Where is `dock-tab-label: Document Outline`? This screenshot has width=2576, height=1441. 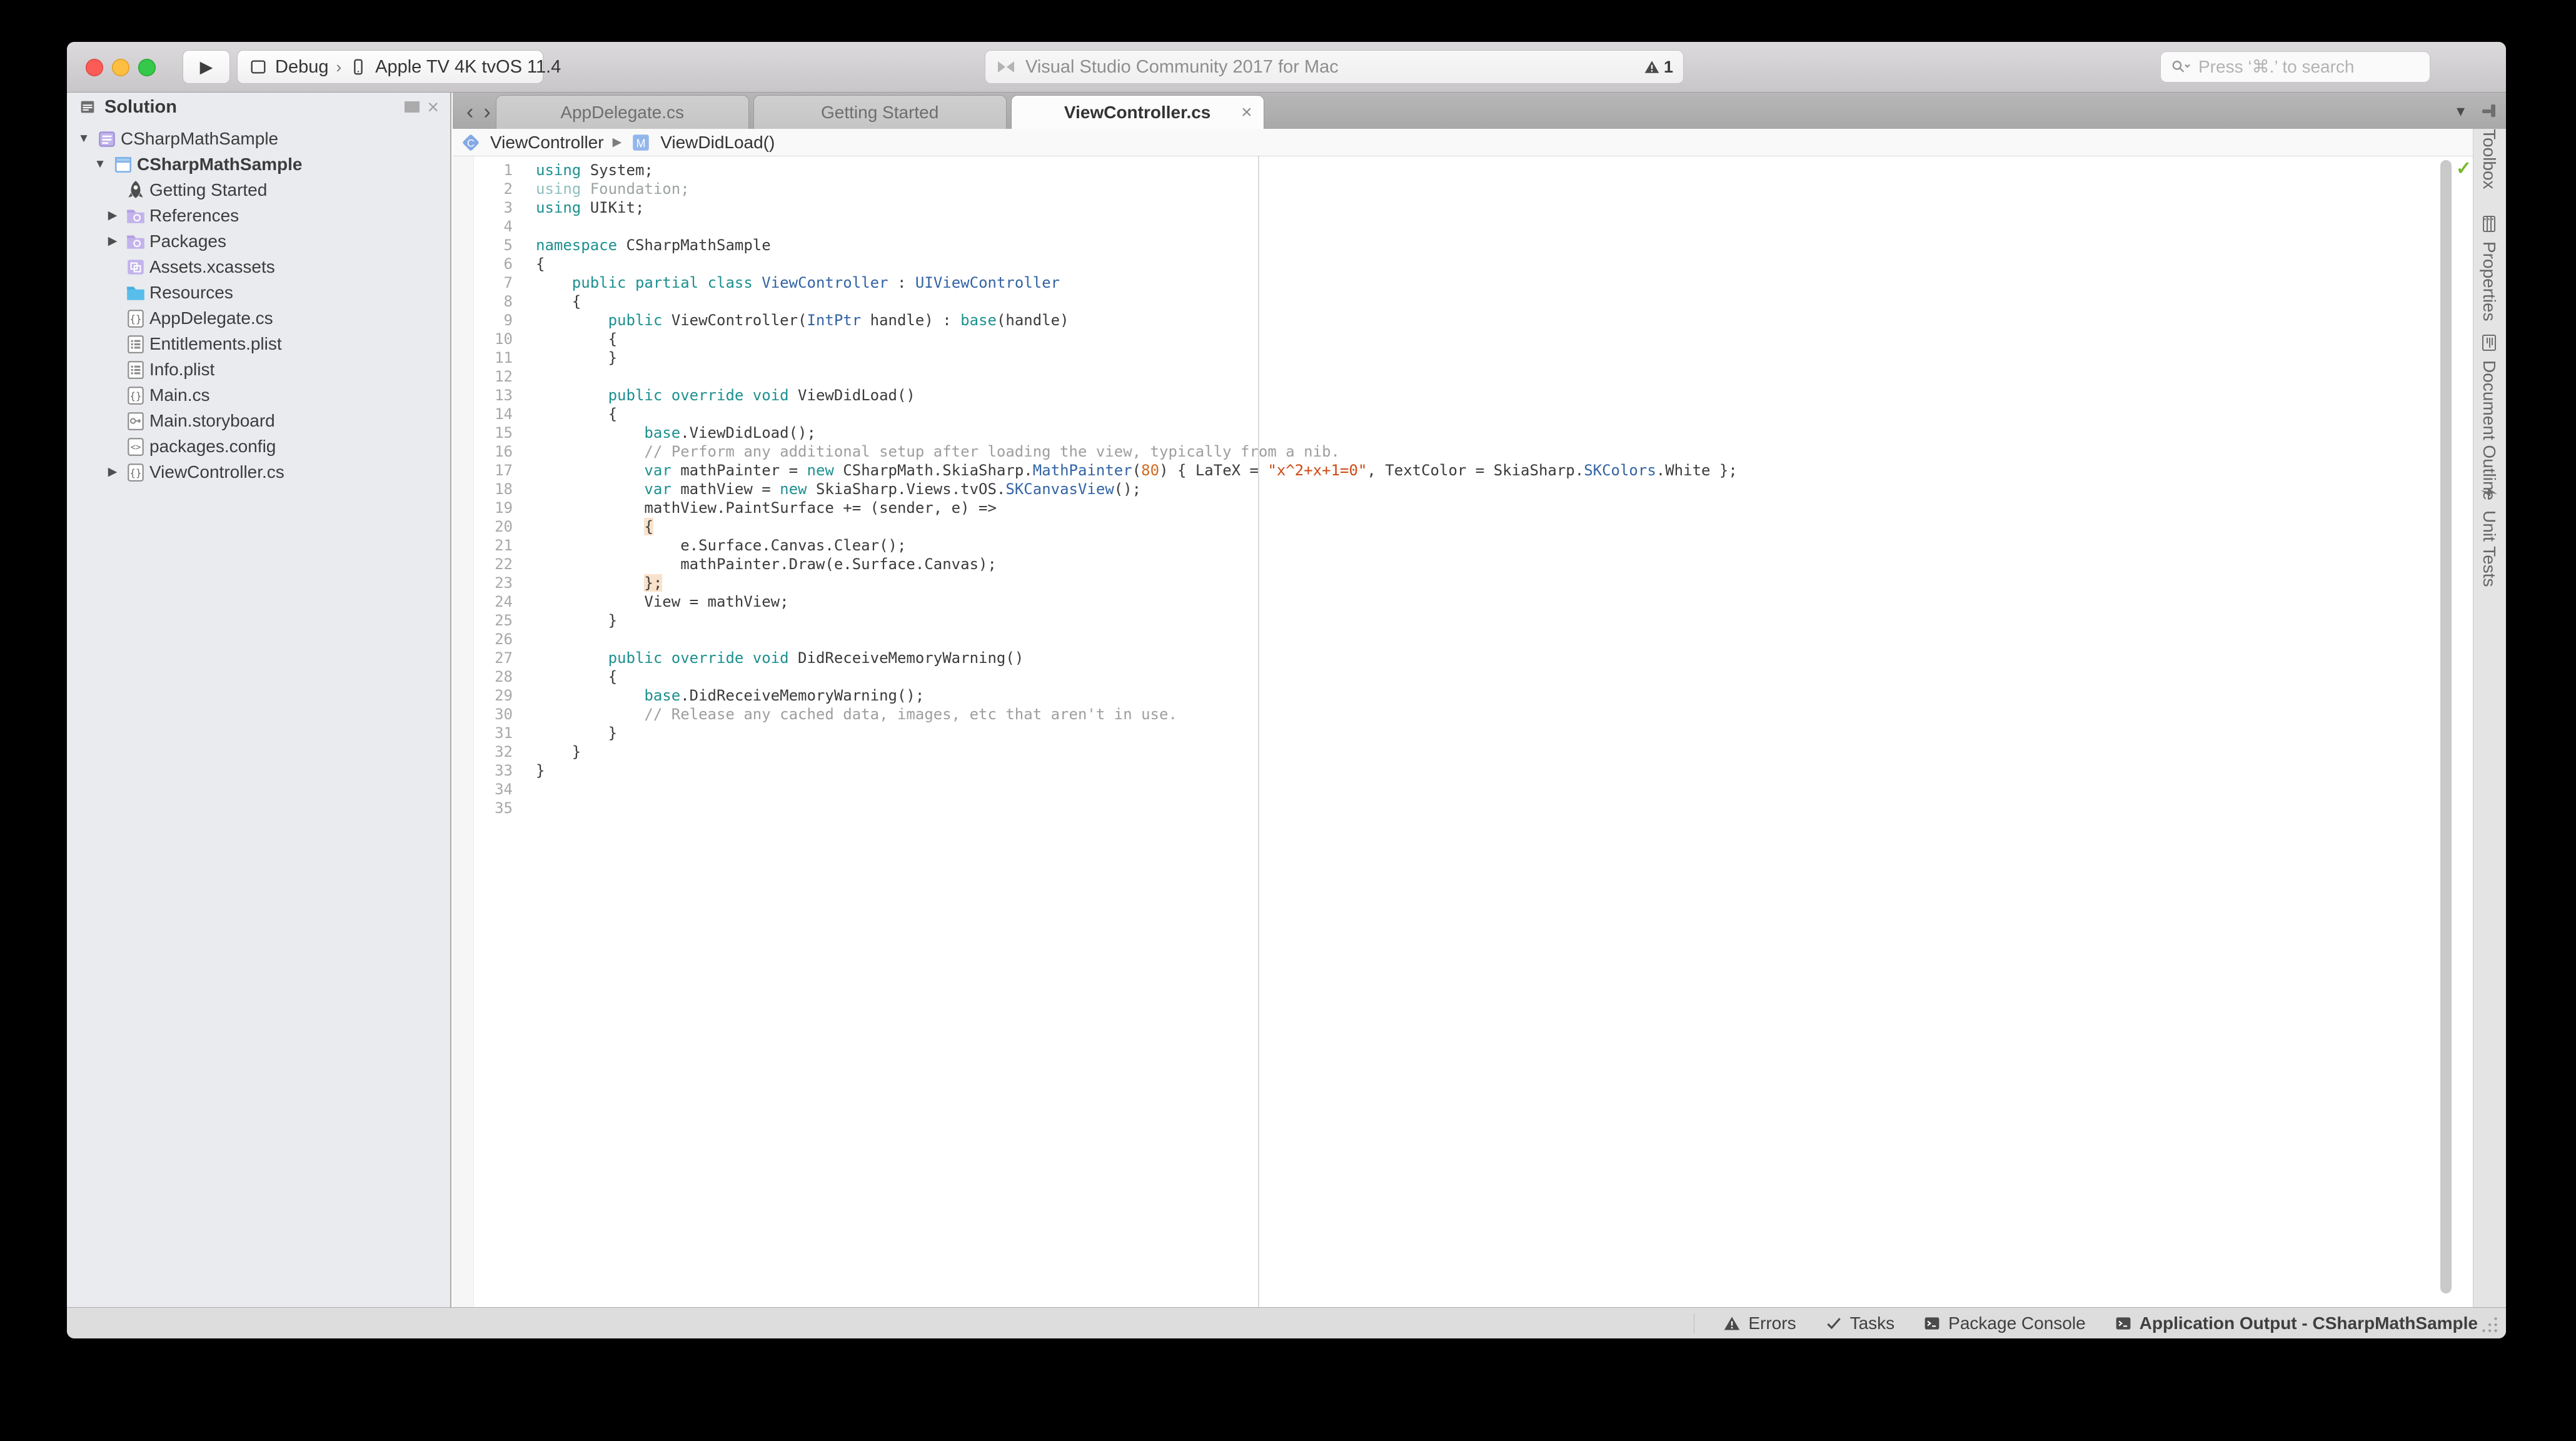
dock-tab-label: Document Outline is located at coordinates (2489, 430).